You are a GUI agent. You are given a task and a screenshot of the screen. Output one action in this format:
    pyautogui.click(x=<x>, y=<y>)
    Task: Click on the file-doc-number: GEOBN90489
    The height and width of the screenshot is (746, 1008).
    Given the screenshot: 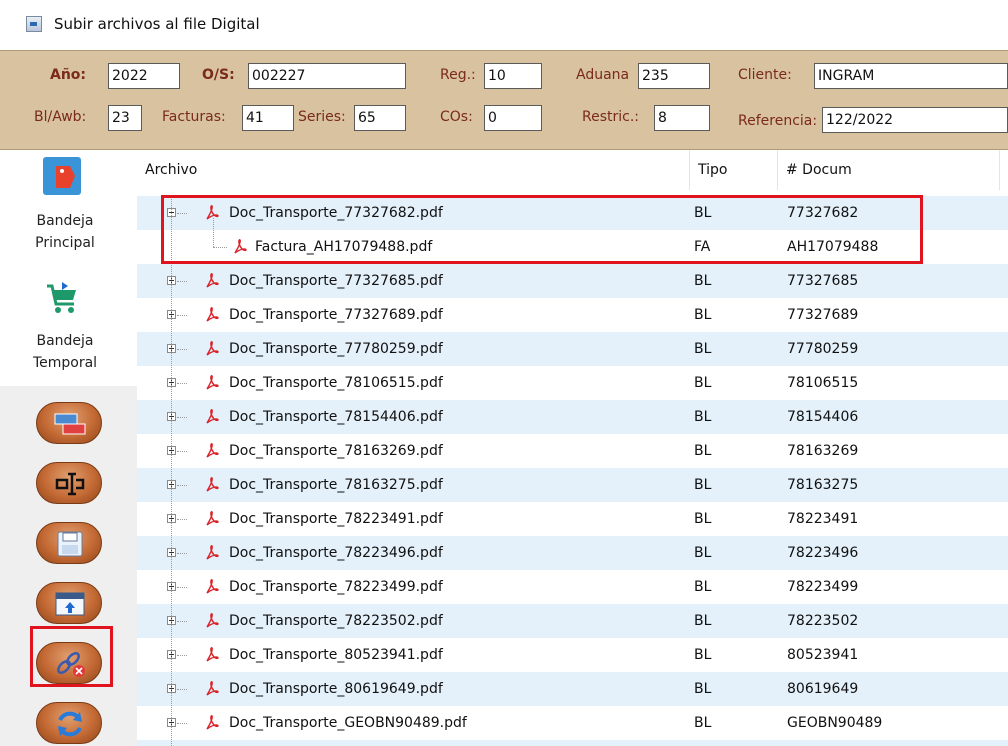 What is the action you would take?
    pyautogui.click(x=835, y=723)
    